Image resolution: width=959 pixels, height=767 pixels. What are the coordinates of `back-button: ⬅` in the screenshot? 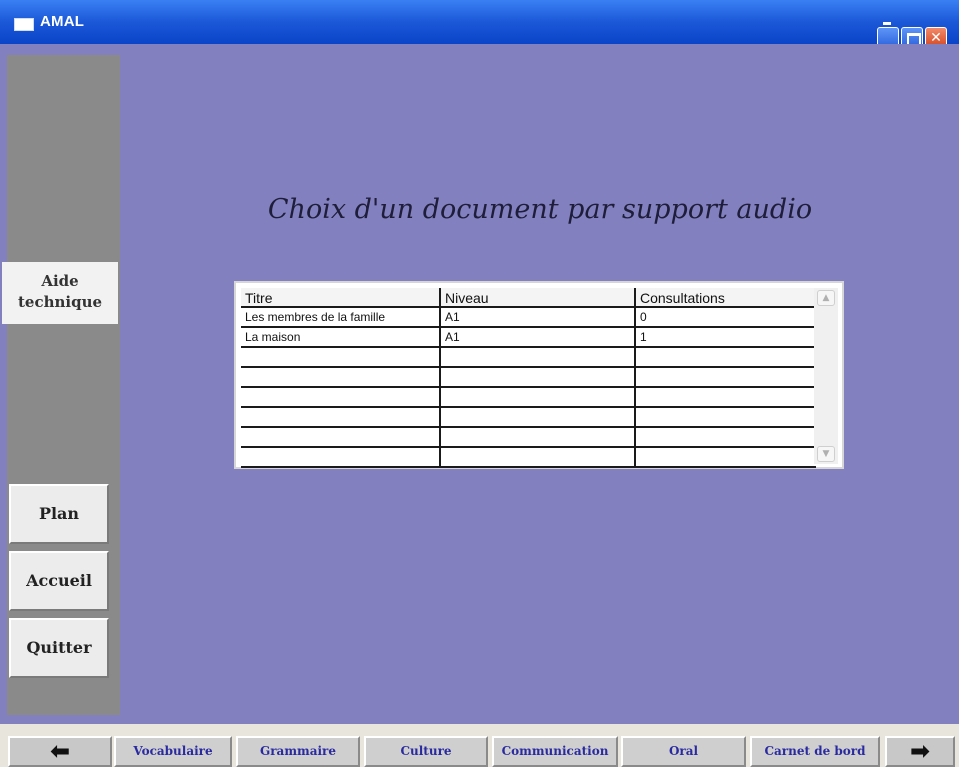 It's located at (60, 751).